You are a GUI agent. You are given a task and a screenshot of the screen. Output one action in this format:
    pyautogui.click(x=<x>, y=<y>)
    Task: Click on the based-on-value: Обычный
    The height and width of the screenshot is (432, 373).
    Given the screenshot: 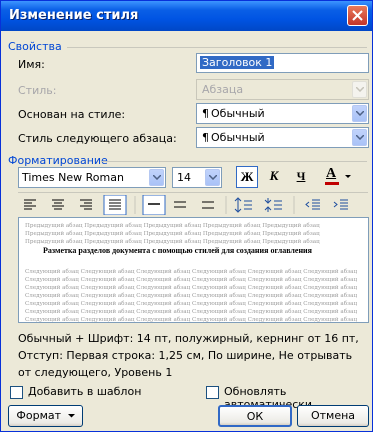 What is the action you would take?
    pyautogui.click(x=238, y=113)
    